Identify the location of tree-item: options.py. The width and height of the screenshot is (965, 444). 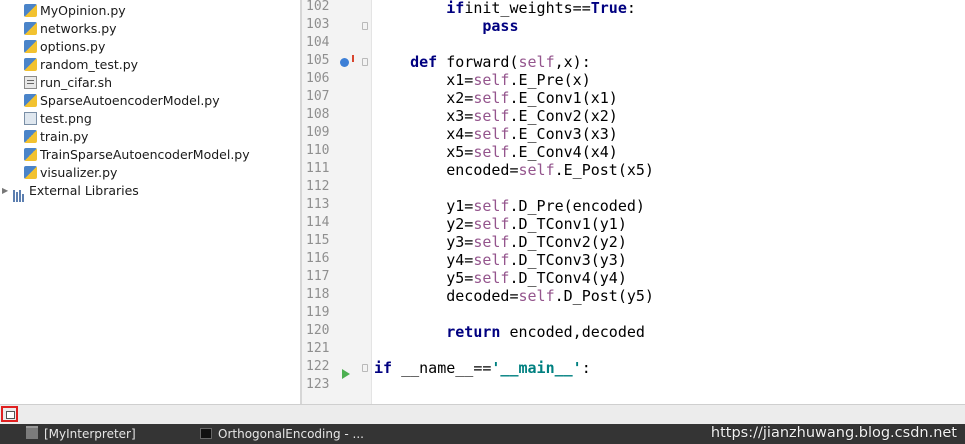
(64, 47).